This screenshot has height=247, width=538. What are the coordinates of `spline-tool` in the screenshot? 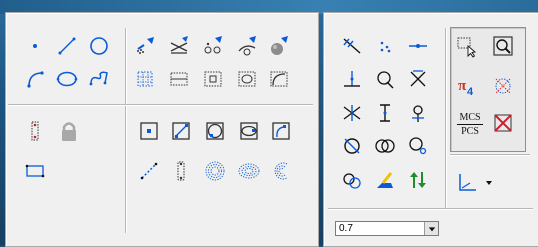 It's located at (99, 79).